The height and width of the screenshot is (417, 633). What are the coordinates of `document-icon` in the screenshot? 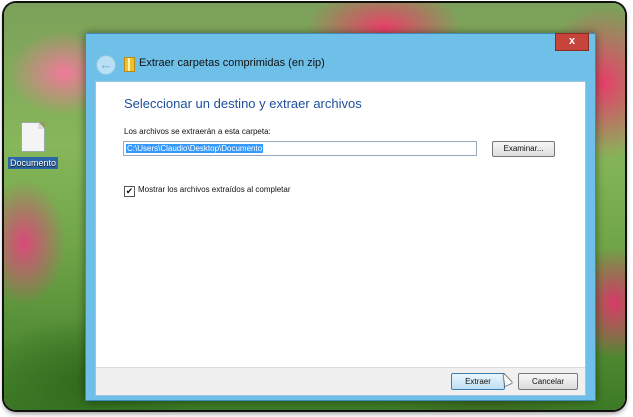 It's located at (33, 137).